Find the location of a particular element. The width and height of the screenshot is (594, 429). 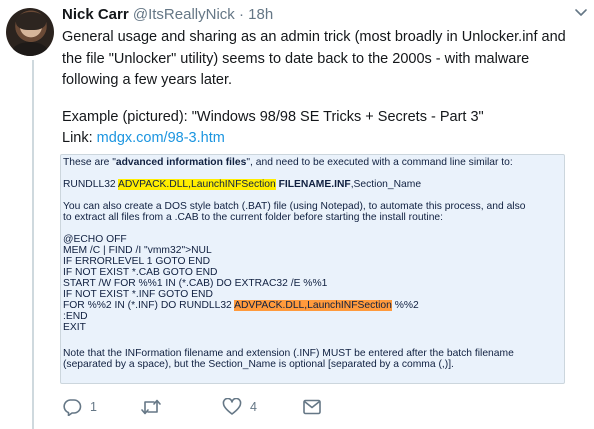

like-icon is located at coordinates (232, 406).